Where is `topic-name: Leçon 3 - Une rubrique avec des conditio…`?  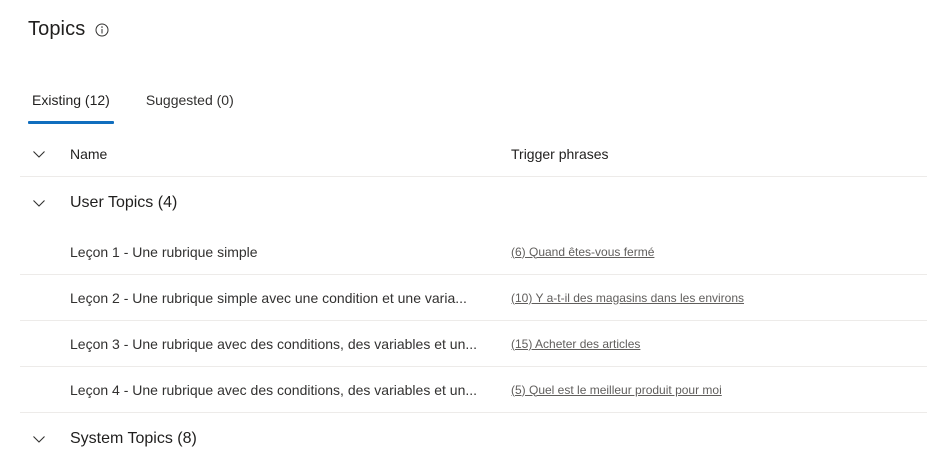
topic-name: Leçon 3 - Une rubrique avec des conditio… is located at coordinates (273, 344).